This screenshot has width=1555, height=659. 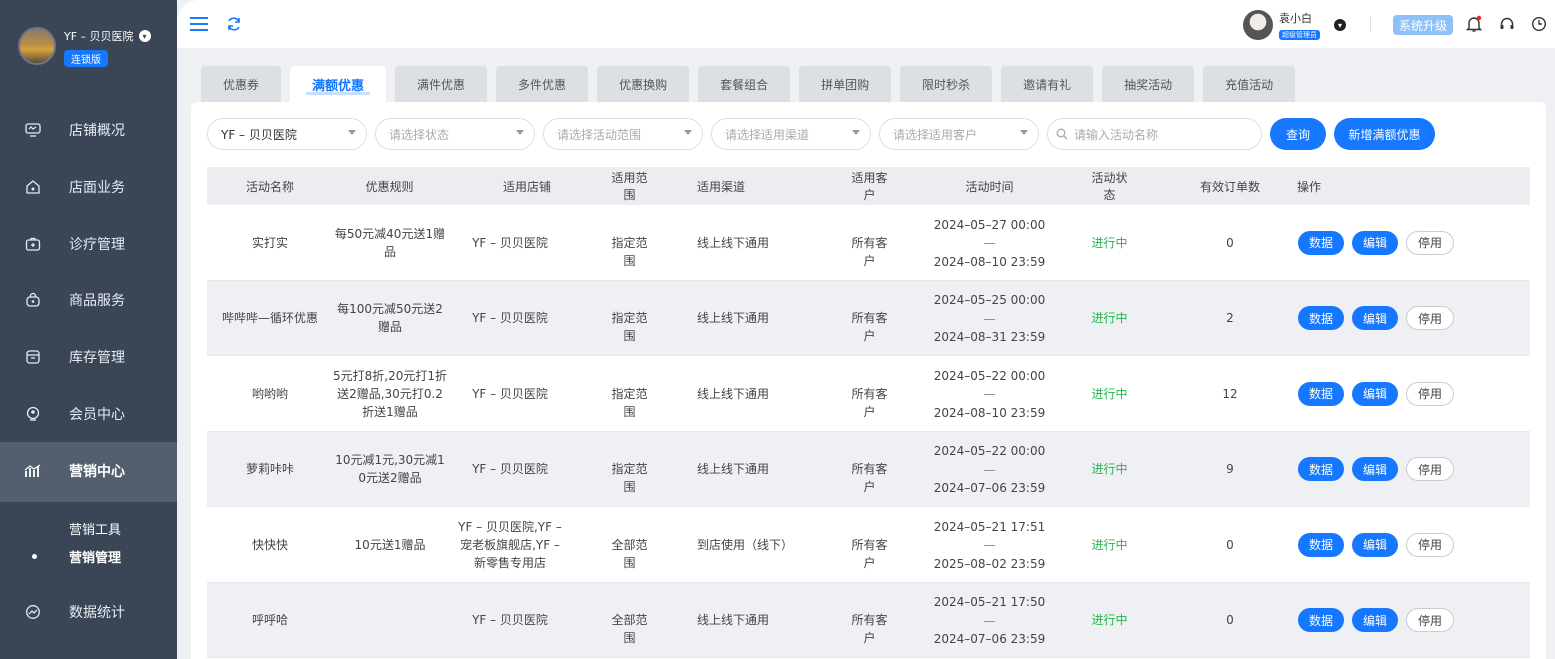 I want to click on sidebar-item: 商品服务, so click(x=88, y=300).